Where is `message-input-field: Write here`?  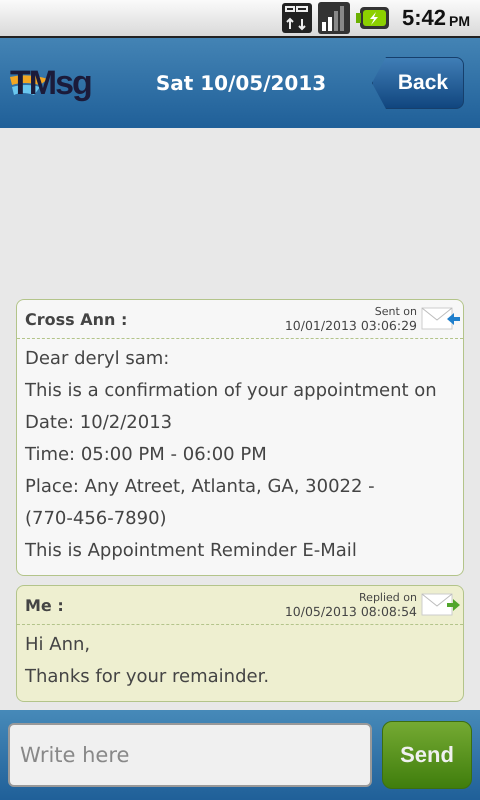 message-input-field: Write here is located at coordinates (190, 755).